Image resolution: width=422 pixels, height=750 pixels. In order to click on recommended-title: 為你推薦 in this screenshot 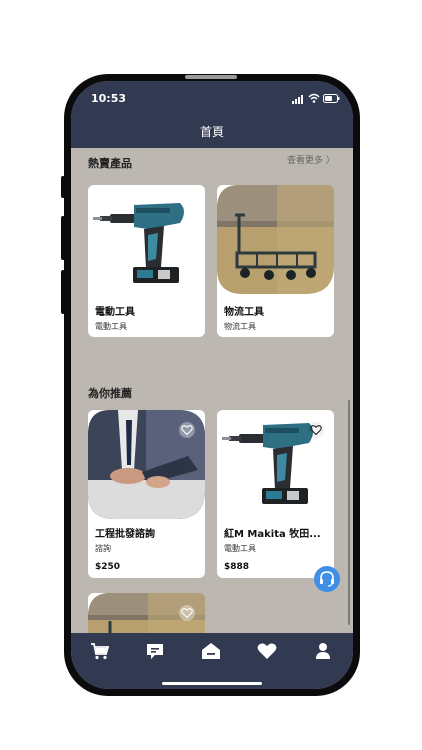, I will do `click(110, 393)`.